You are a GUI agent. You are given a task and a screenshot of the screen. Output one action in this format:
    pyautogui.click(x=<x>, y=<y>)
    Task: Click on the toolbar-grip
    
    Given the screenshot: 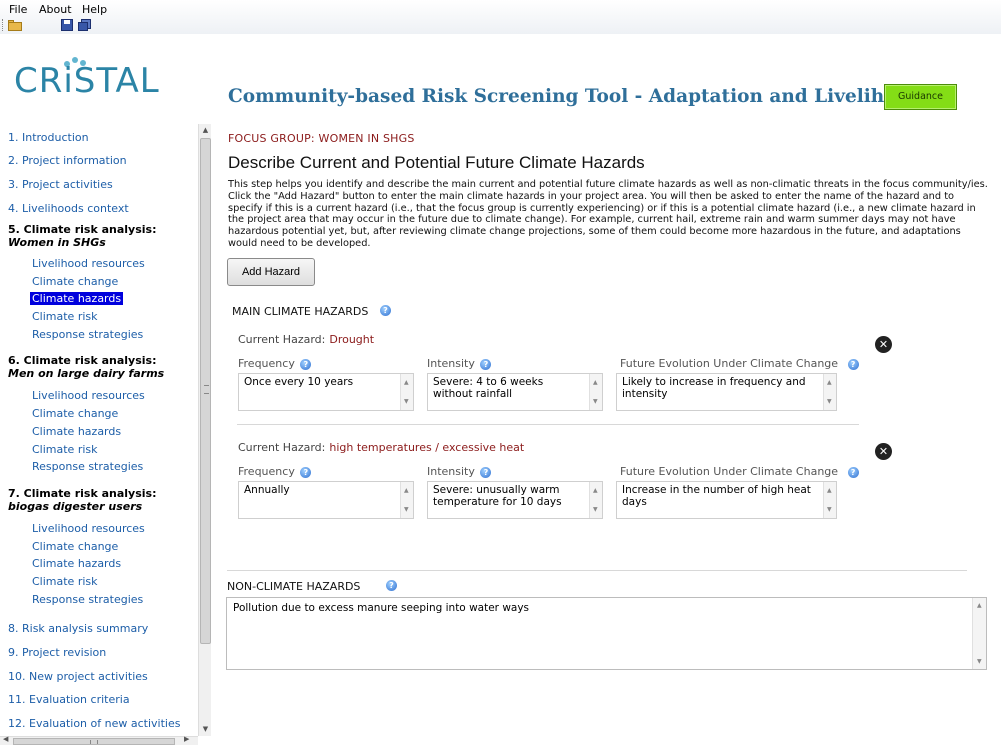 What is the action you would take?
    pyautogui.click(x=3, y=25)
    